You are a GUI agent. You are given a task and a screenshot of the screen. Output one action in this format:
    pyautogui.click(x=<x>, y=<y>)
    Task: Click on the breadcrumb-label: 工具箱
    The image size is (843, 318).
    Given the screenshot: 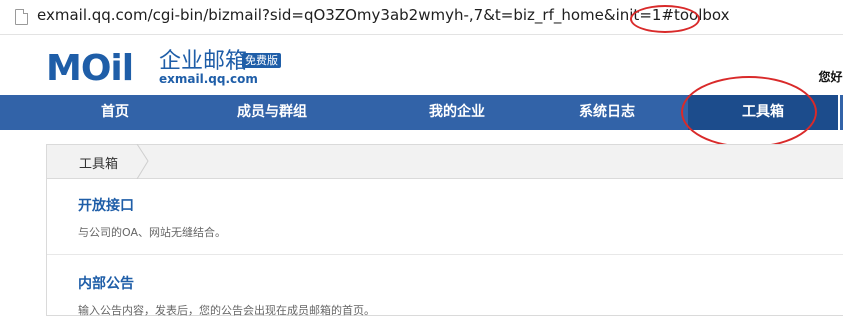 What is the action you would take?
    pyautogui.click(x=99, y=164)
    